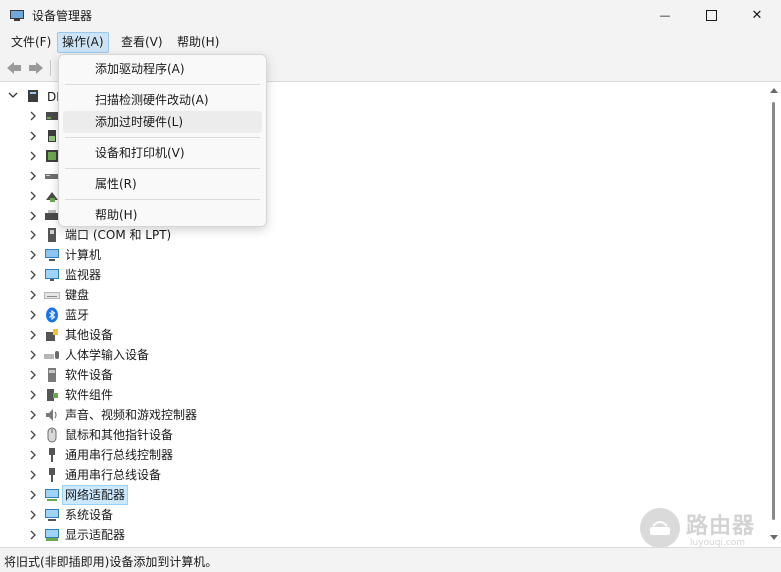  I want to click on node-label: 网络适配器, so click(95, 495).